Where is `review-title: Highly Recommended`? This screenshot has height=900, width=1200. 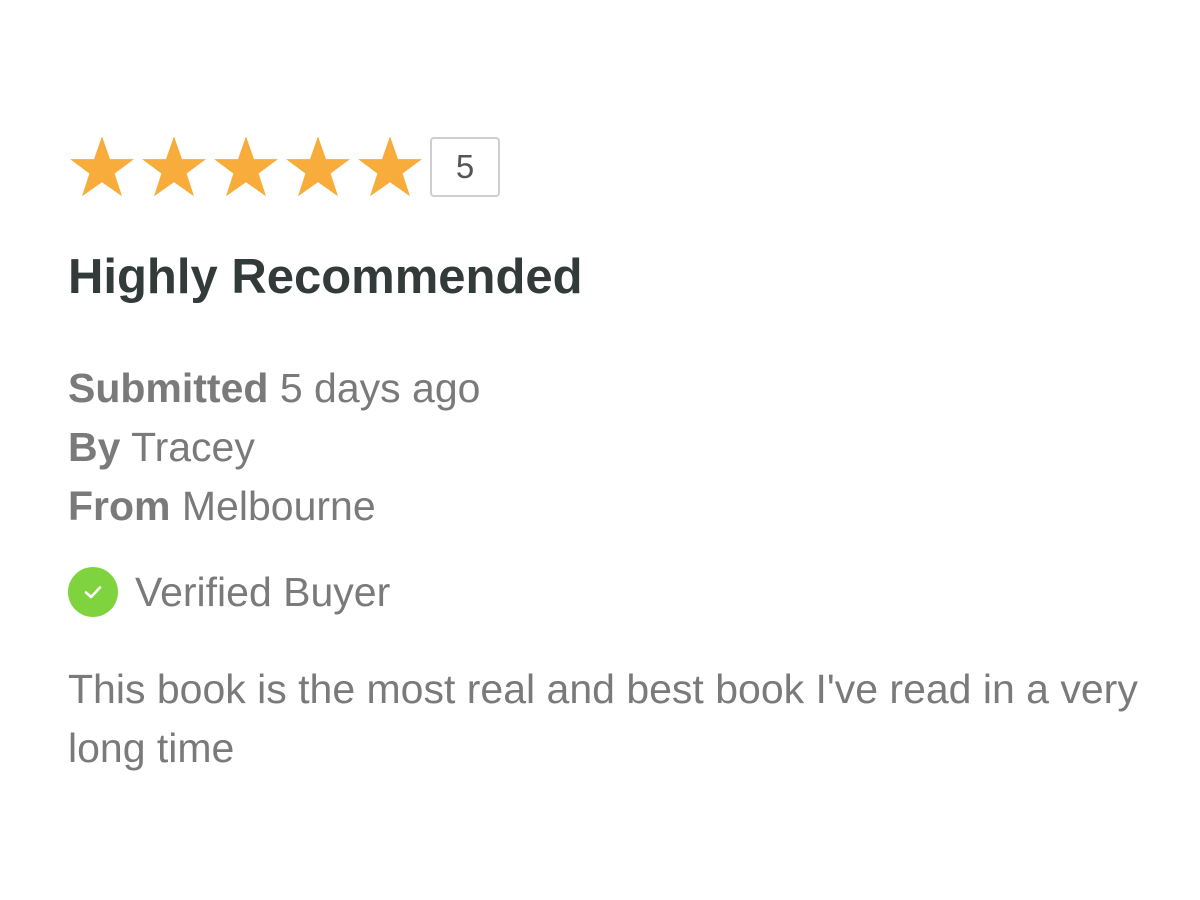
review-title: Highly Recommended is located at coordinates (325, 277).